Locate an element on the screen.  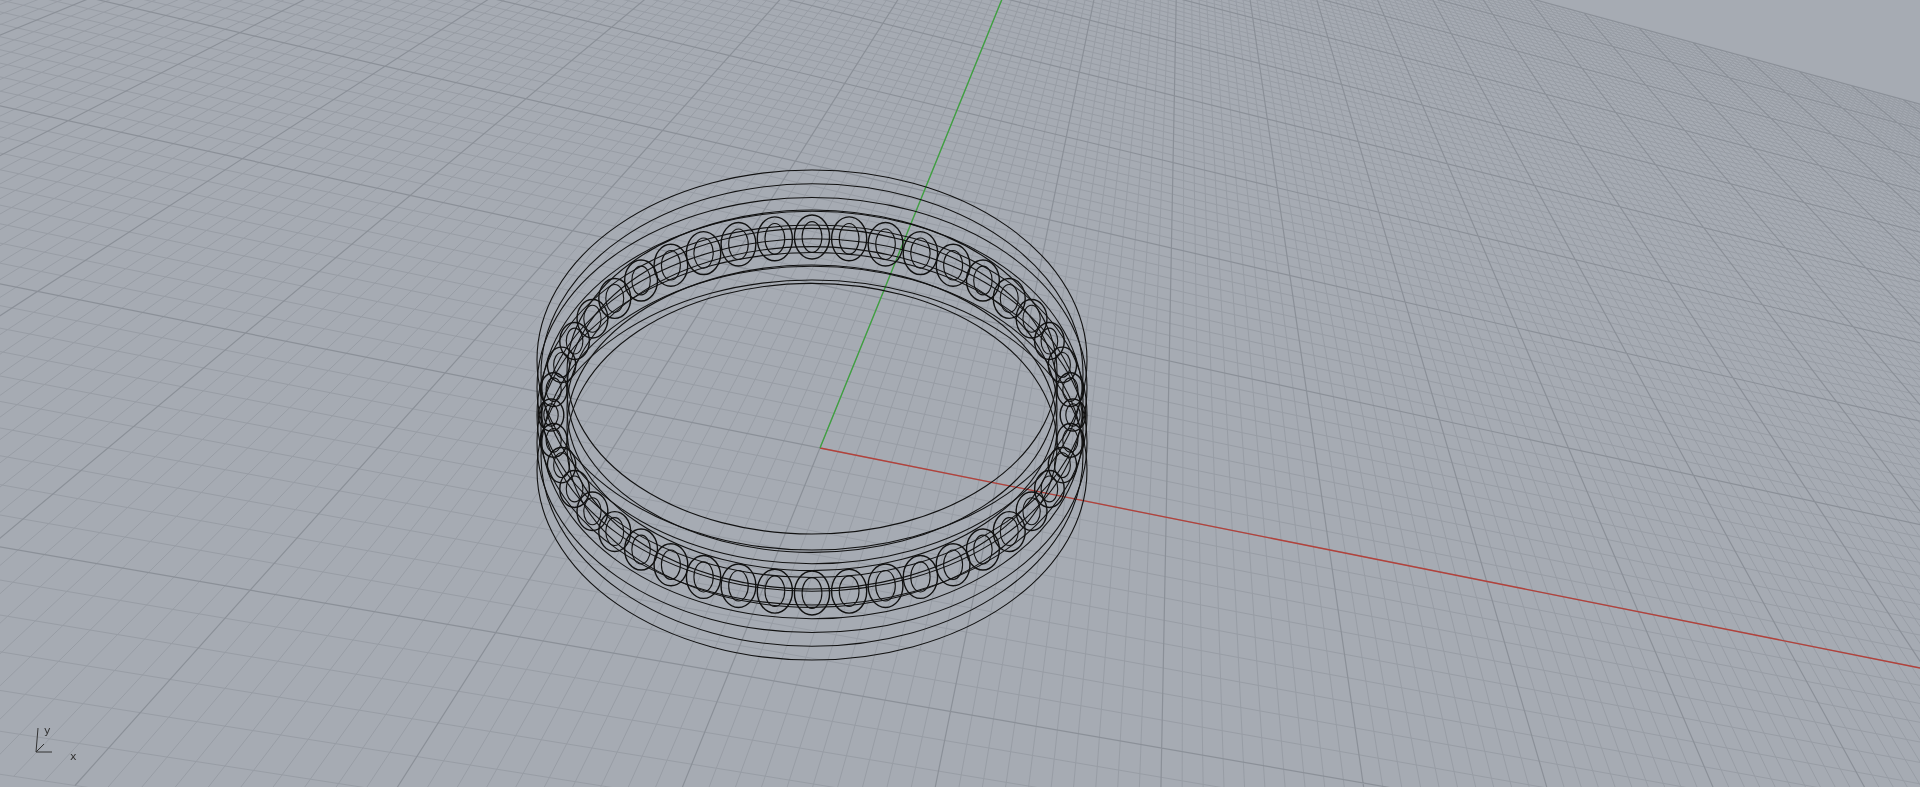
axis-indicator-icon is located at coordinates (44, 740).